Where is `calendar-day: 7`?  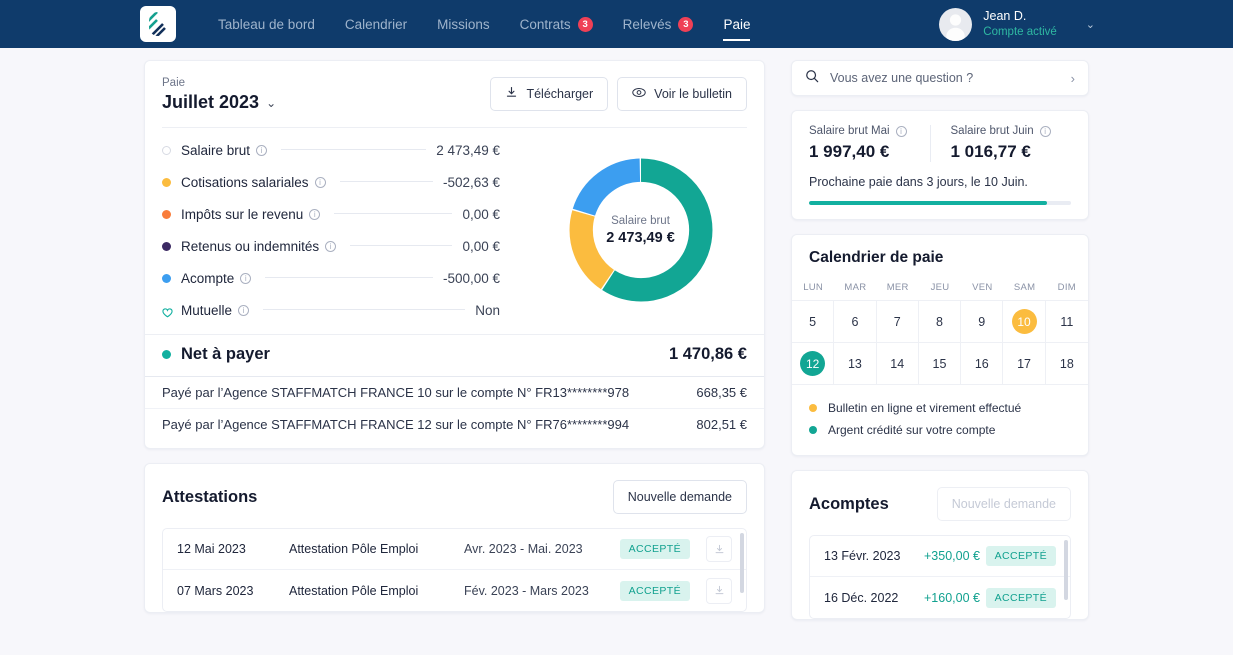
calendar-day: 7 is located at coordinates (897, 321).